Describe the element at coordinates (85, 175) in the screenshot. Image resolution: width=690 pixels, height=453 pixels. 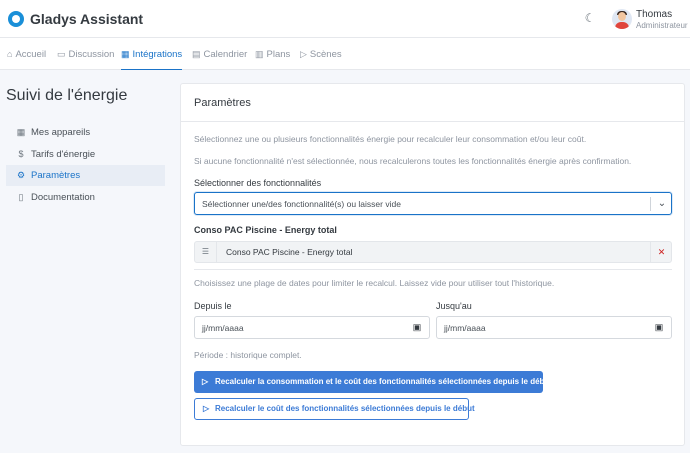
I see `sidebar-item-parametres: ⚙ Paramètres` at that location.